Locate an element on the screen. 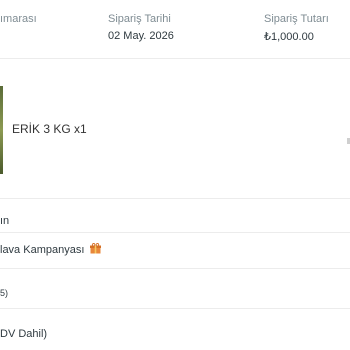 Image resolution: width=350 pixels, height=350 pixels. product-divider is located at coordinates (175, 198).